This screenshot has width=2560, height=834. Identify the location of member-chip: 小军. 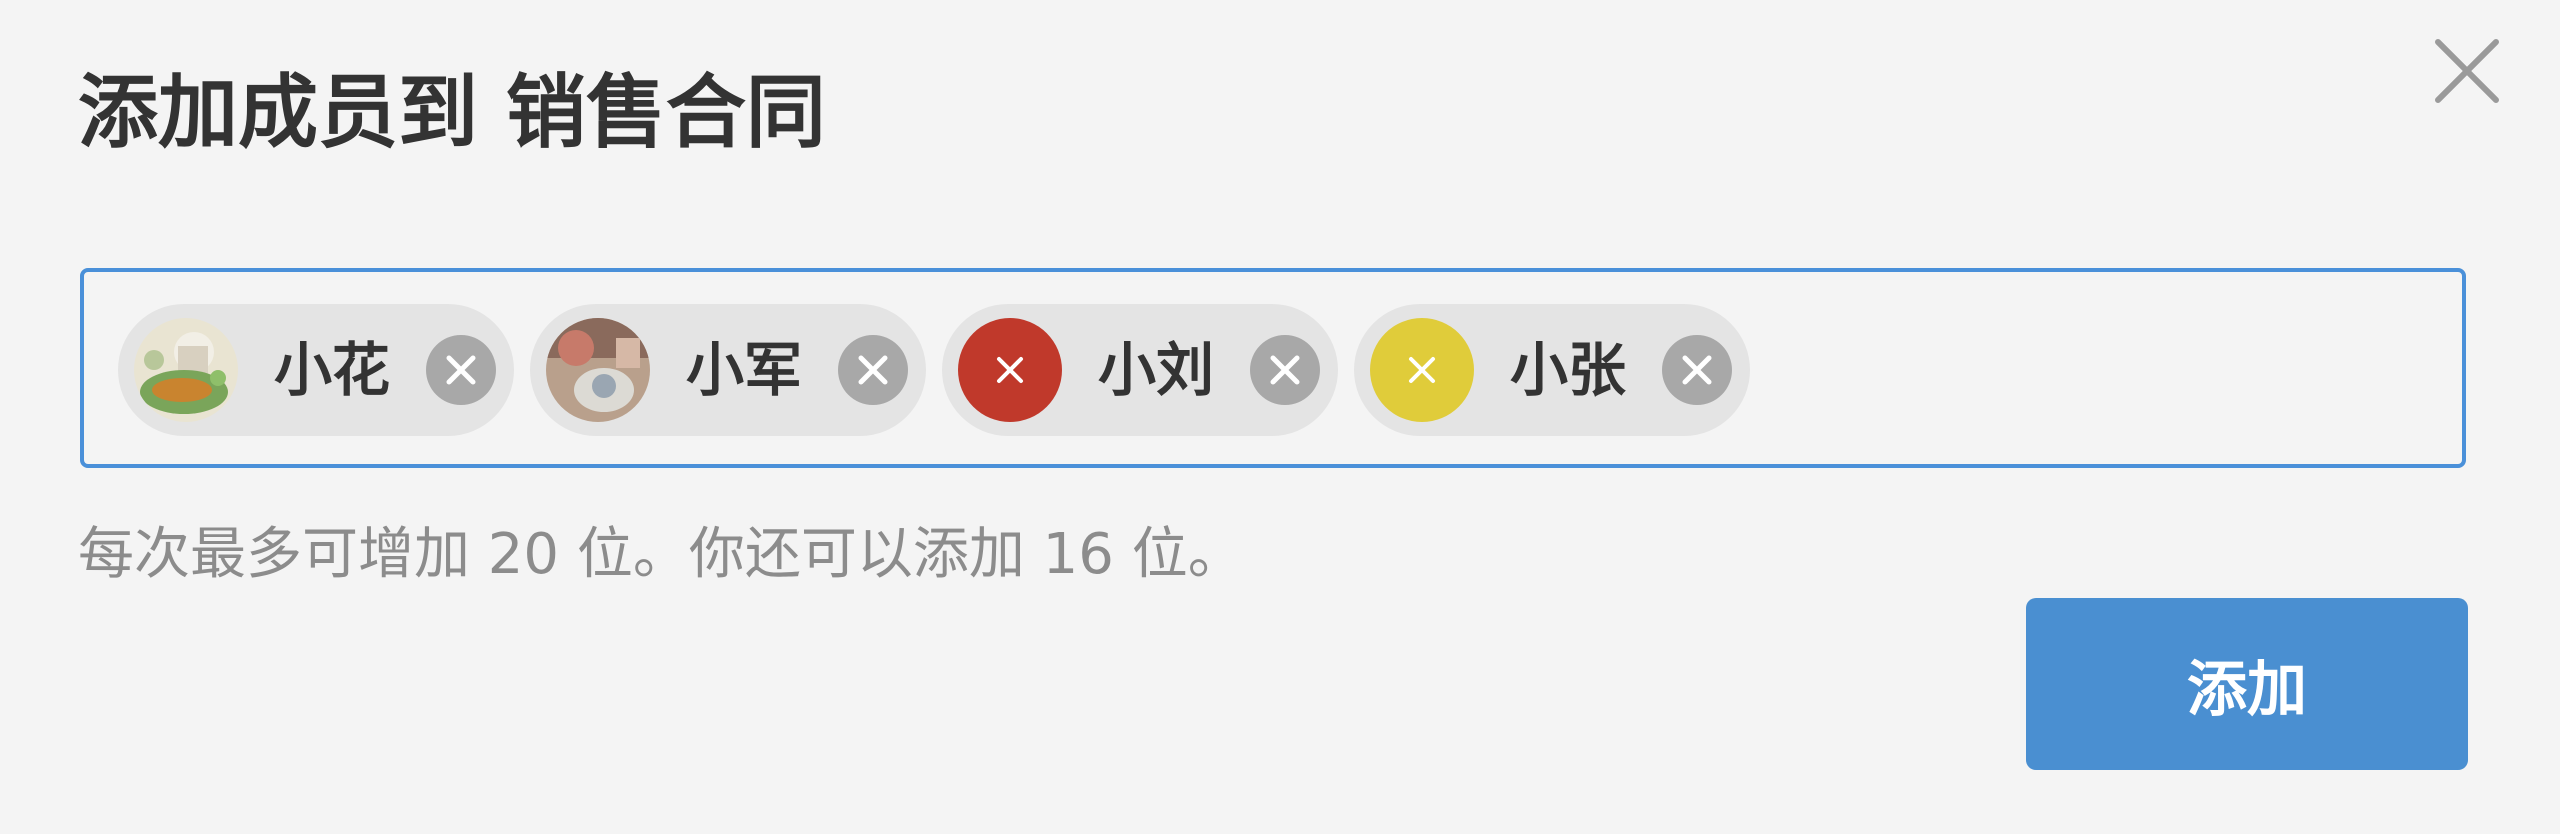
(728, 370).